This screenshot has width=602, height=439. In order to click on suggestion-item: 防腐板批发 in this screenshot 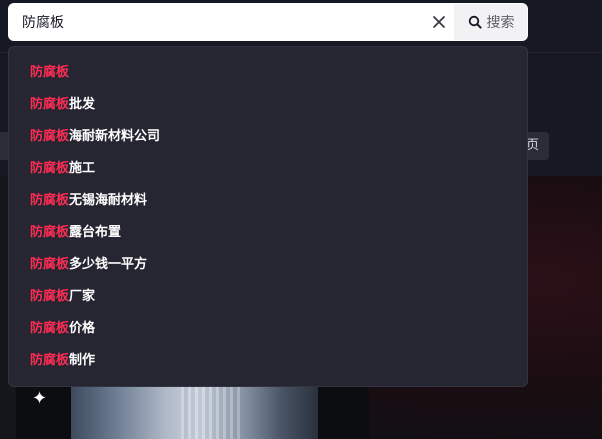, I will do `click(268, 105)`.